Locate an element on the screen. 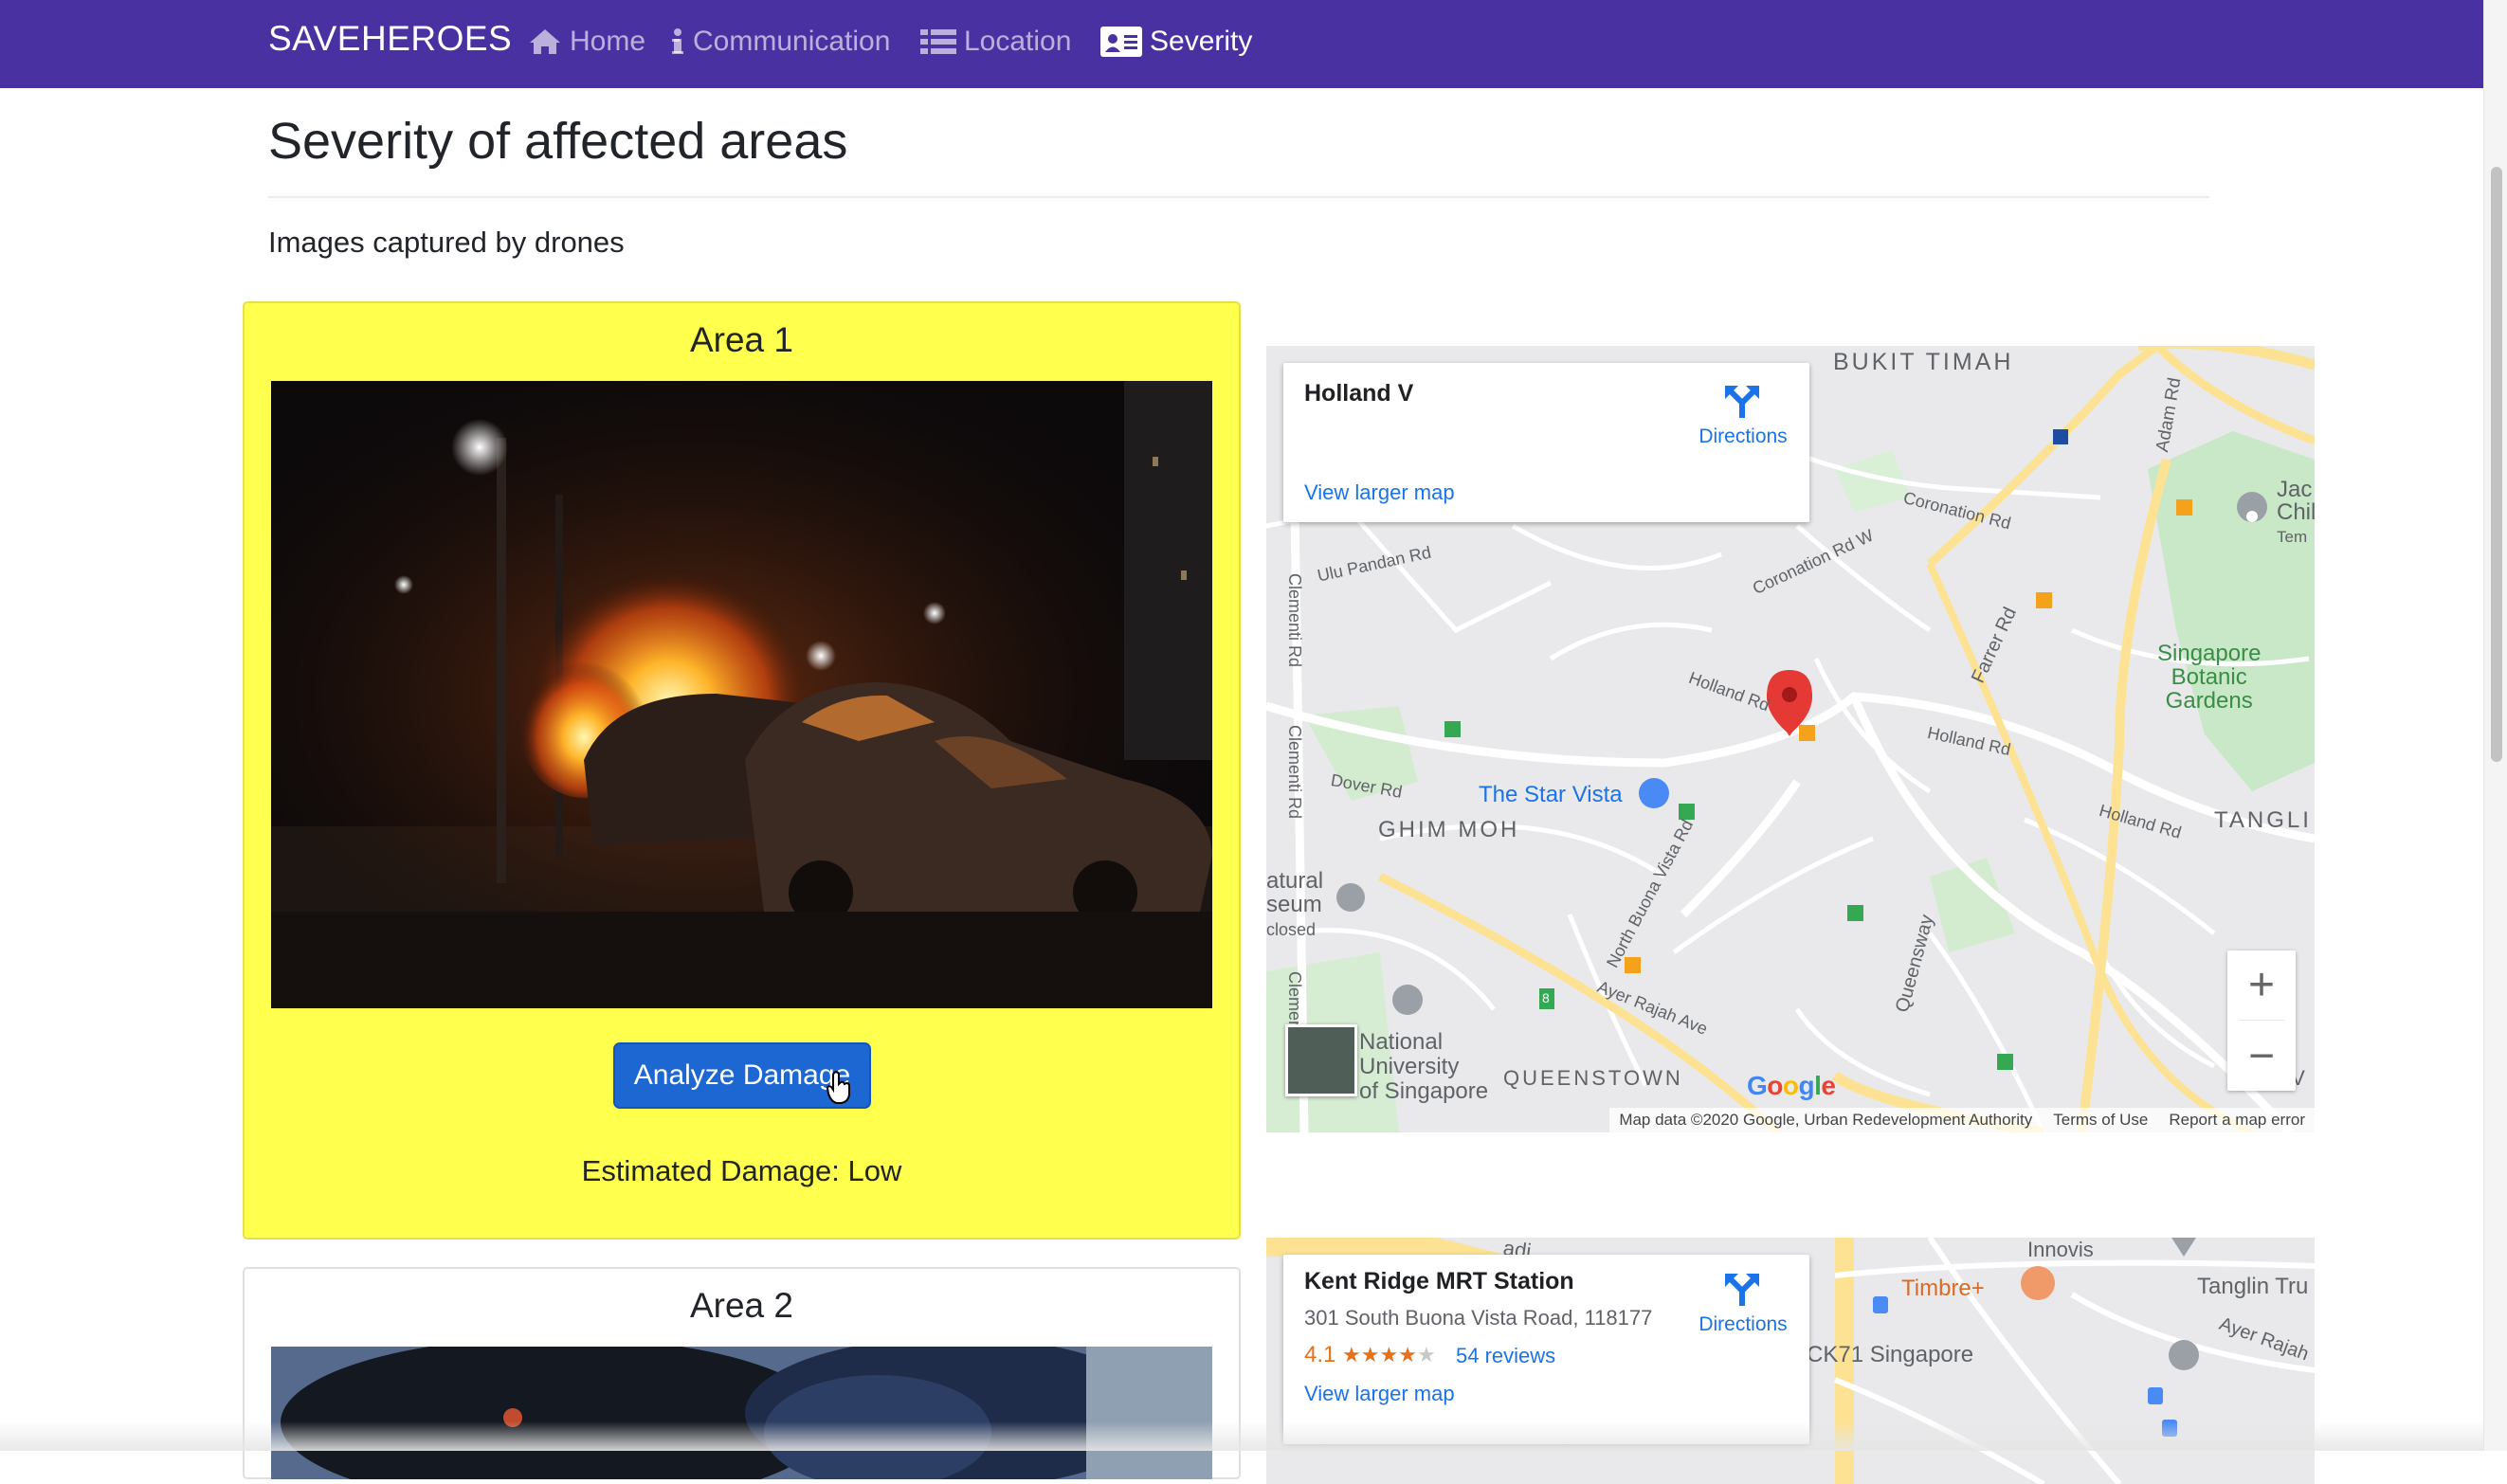  satellite-view-toggle is located at coordinates (1321, 1060).